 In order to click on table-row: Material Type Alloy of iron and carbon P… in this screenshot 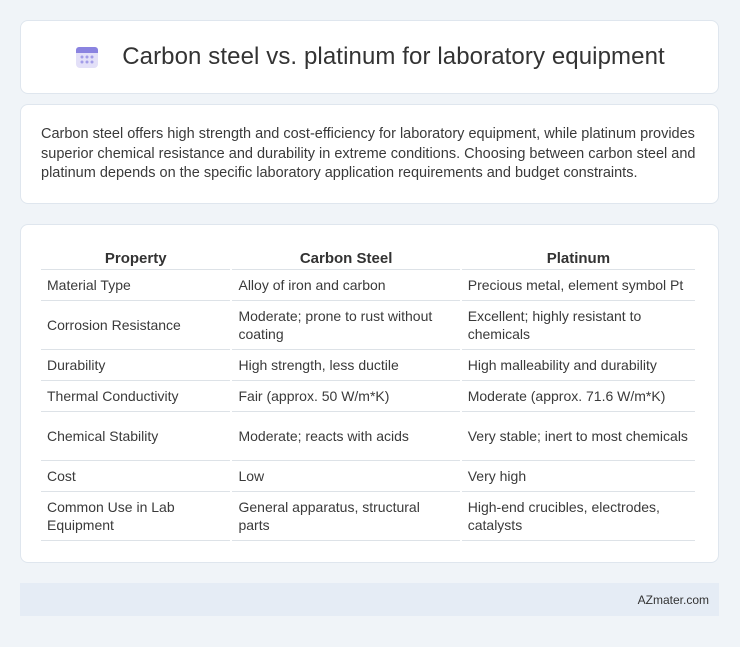, I will do `click(368, 285)`.